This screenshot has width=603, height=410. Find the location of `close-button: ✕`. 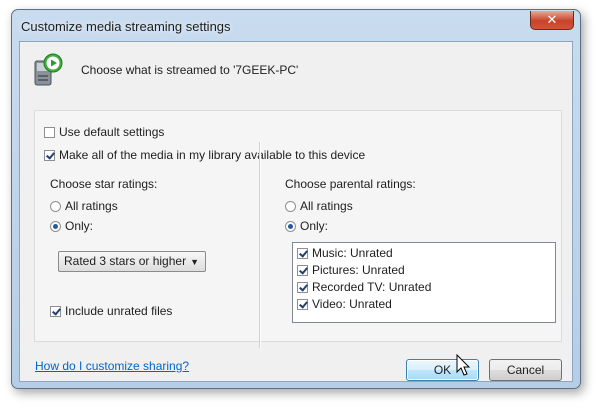

close-button: ✕ is located at coordinates (552, 20).